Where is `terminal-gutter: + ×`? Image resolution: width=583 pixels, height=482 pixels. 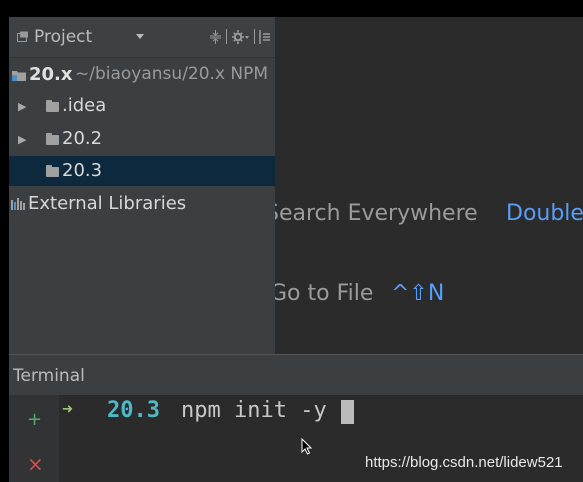
terminal-gutter: + × is located at coordinates (34, 438).